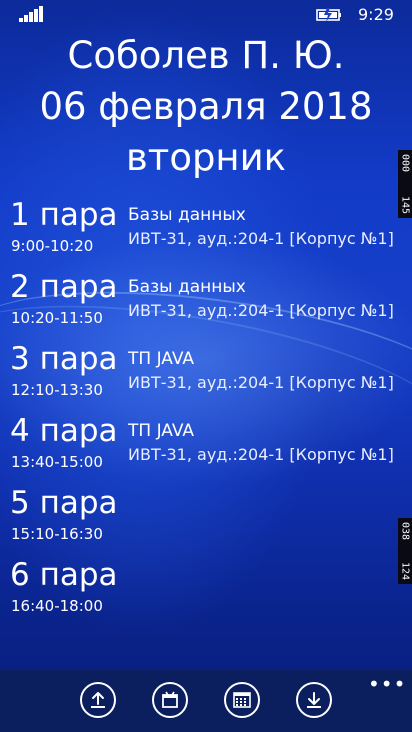 Image resolution: width=412 pixels, height=732 pixels. Describe the element at coordinates (31, 14) in the screenshot. I see `signal-bars-icon` at that location.